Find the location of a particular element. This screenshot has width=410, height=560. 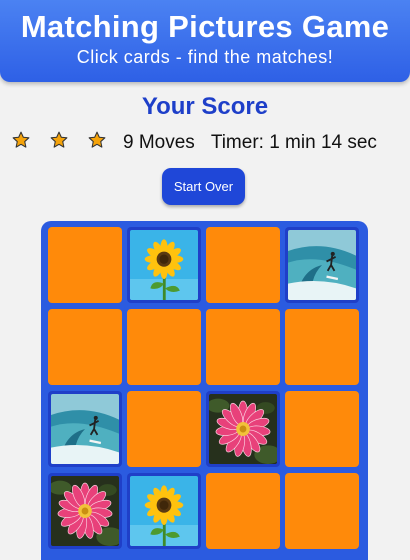

score-panel: 9 Moves Timer: 1 min 14 sec is located at coordinates (205, 143).